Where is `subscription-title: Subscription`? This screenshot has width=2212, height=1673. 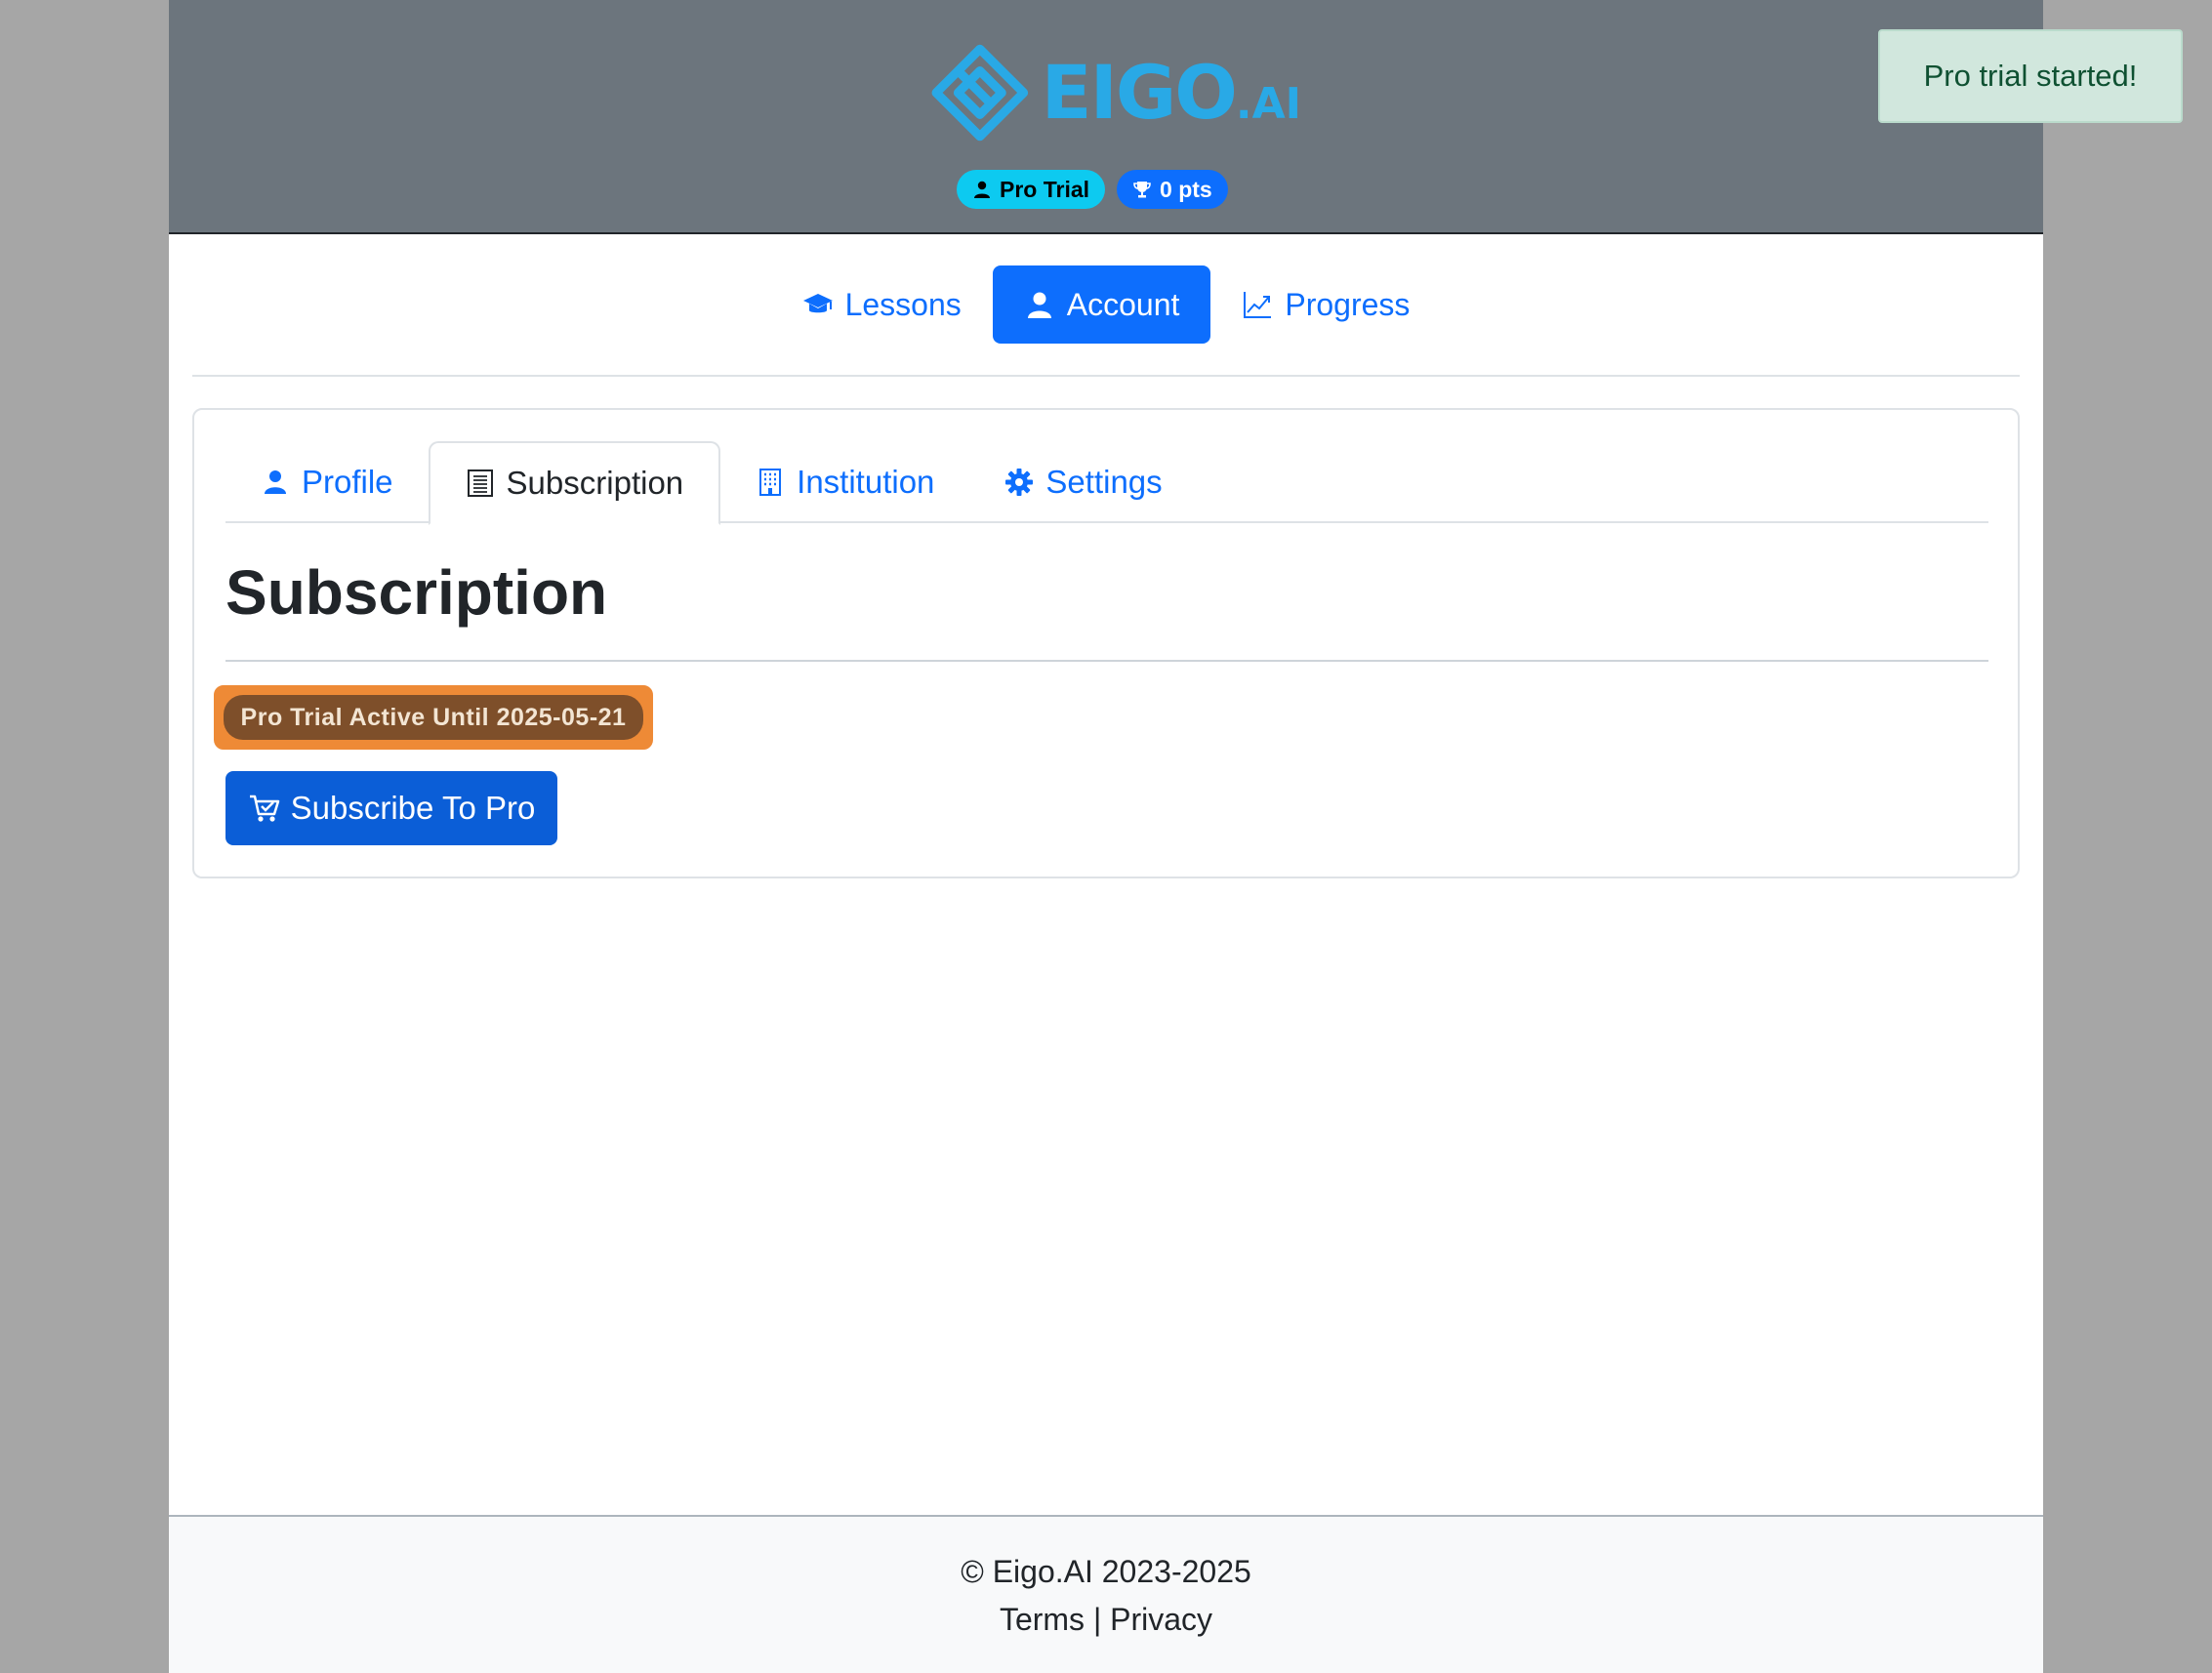
subscription-title: Subscription is located at coordinates (416, 592).